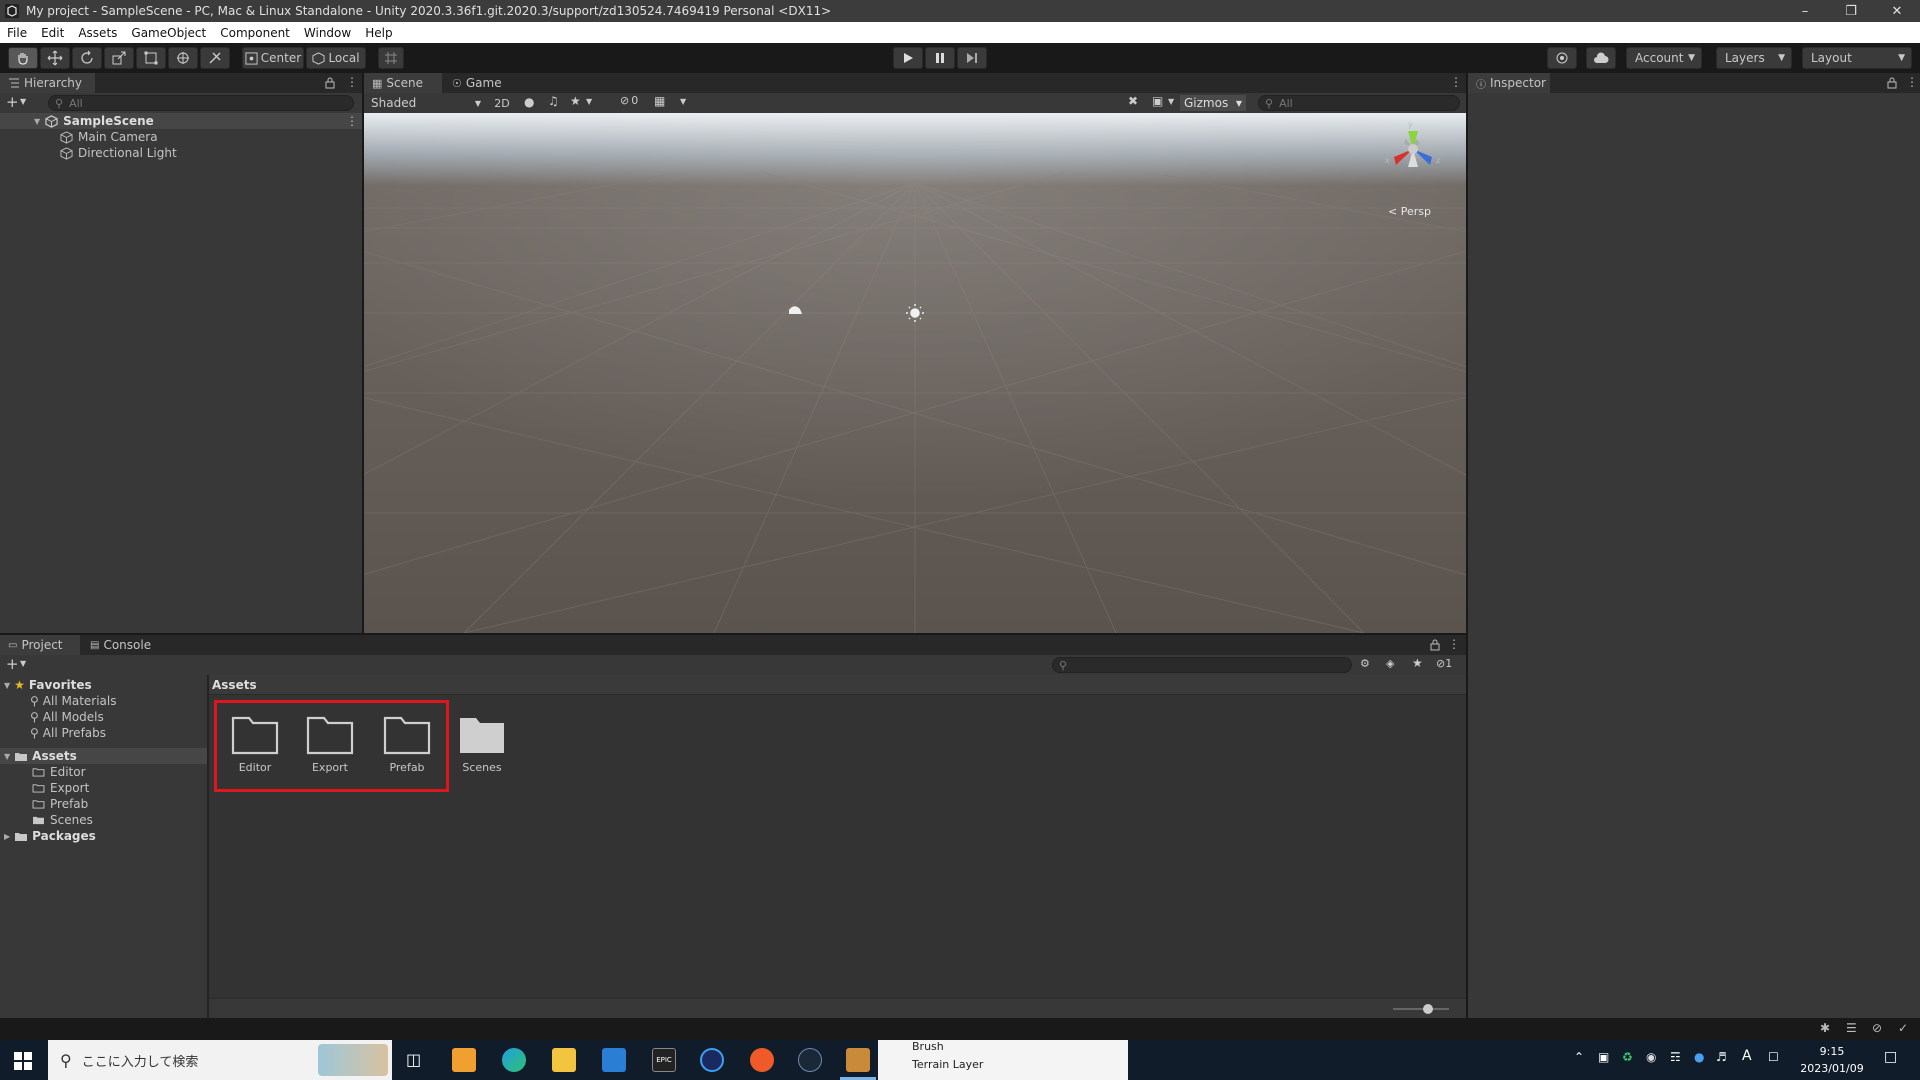  I want to click on panel-divider, so click(208, 846).